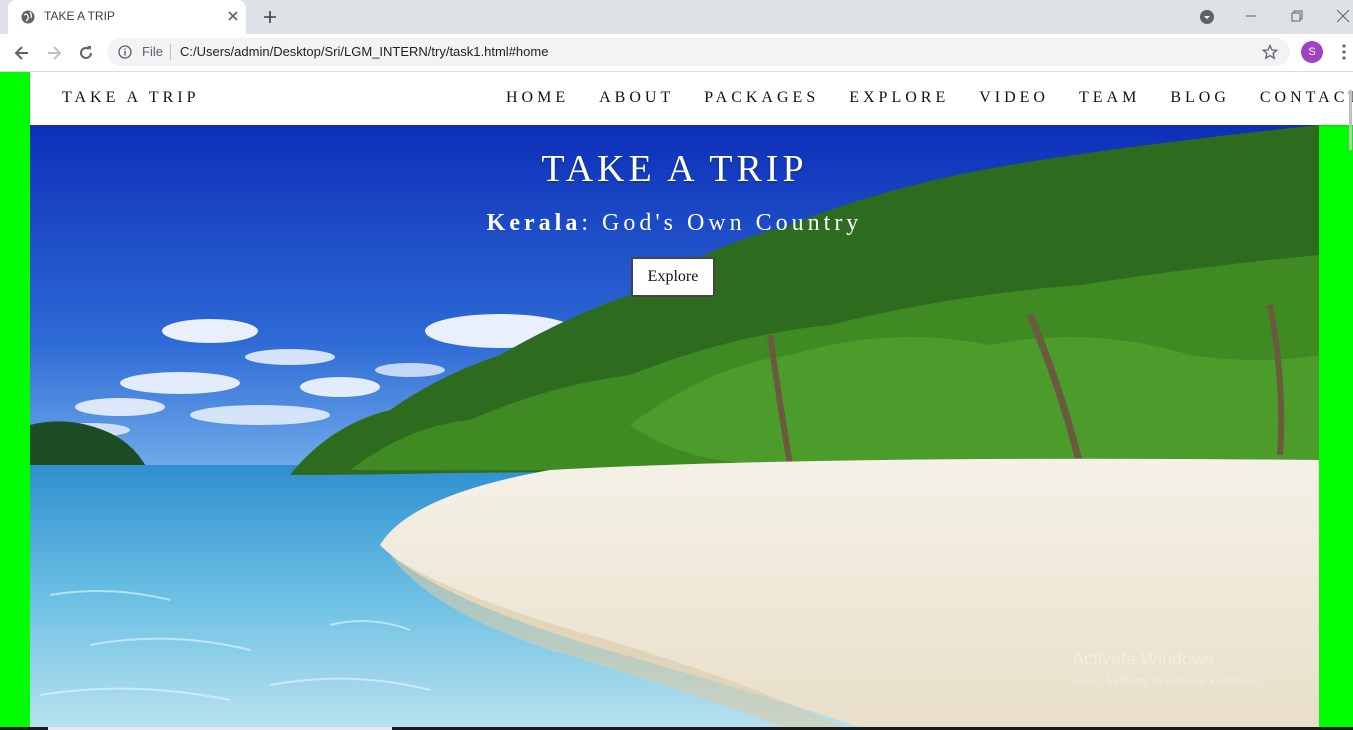 The width and height of the screenshot is (1353, 730). I want to click on profile-avatar: S, so click(1312, 52).